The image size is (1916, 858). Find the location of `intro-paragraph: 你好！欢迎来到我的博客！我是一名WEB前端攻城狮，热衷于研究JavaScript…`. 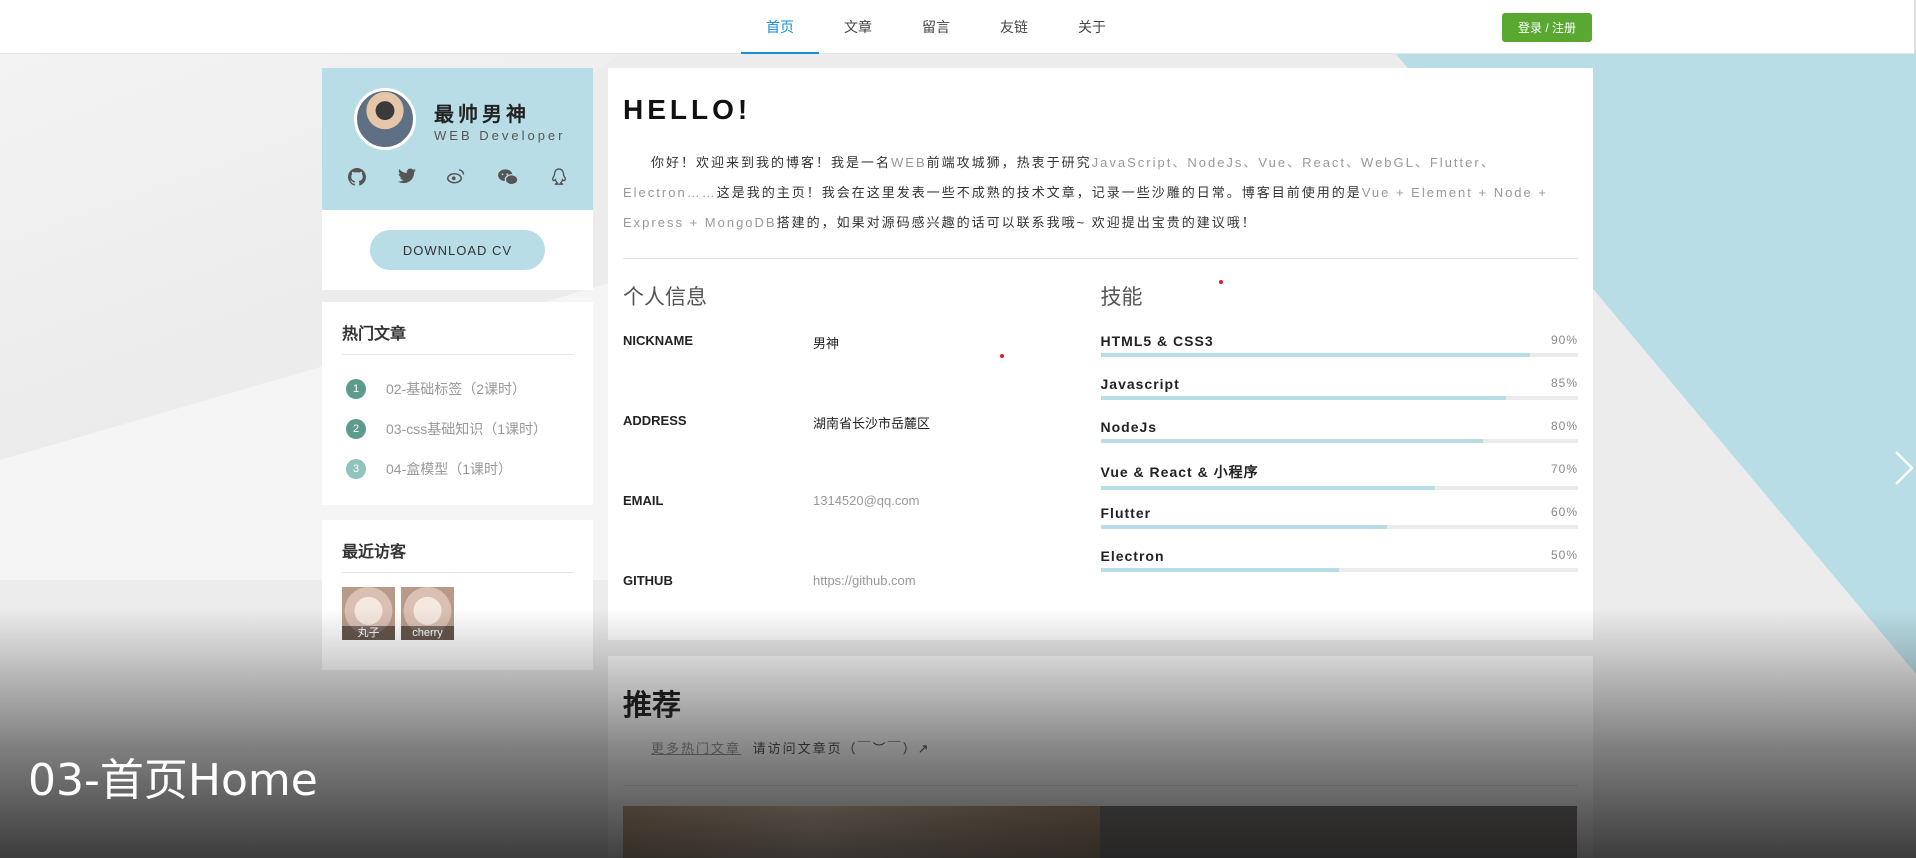

intro-paragraph: 你好！欢迎来到我的博客！我是一名WEB前端攻城狮，热衷于研究JavaScript… is located at coordinates (1101, 193).